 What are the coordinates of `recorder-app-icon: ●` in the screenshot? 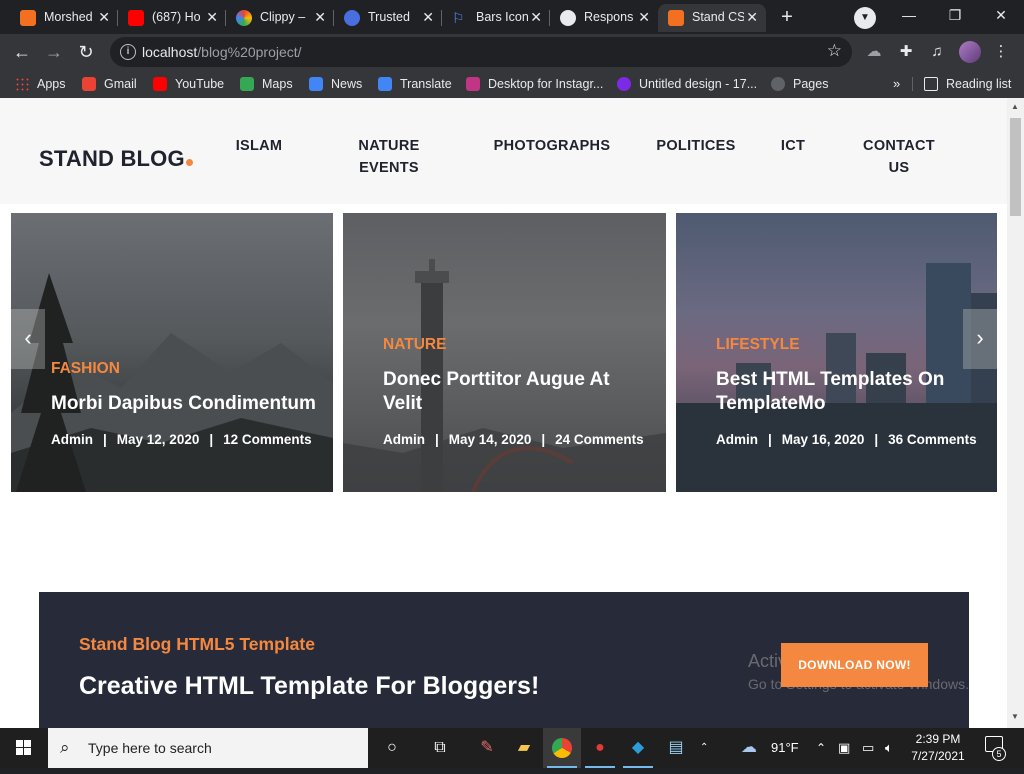 It's located at (600, 748).